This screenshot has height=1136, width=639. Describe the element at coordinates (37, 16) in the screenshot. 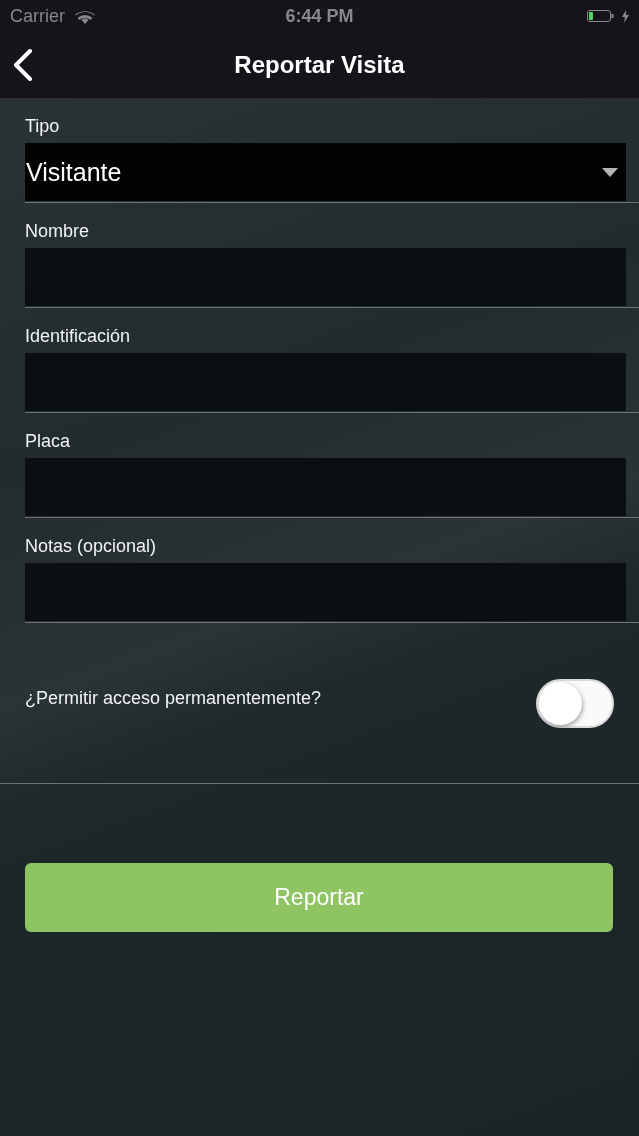

I see `carrier-label: Carrier` at that location.